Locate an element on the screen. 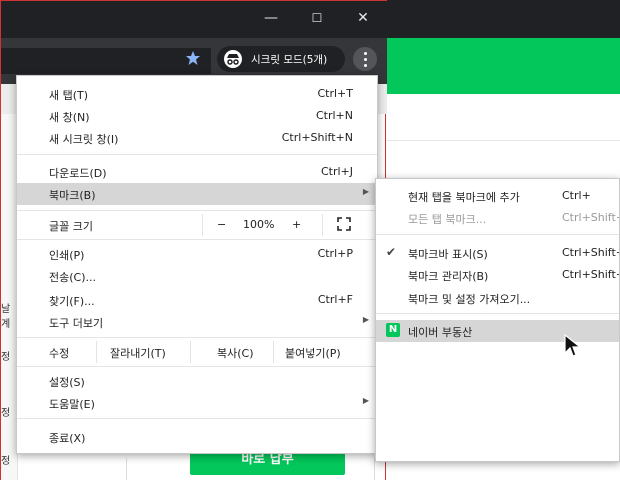 This screenshot has width=620, height=480. submenu-item-bookmark-manager: 북마크 관리자(B) Ctrl+Shift+ is located at coordinates (497, 275).